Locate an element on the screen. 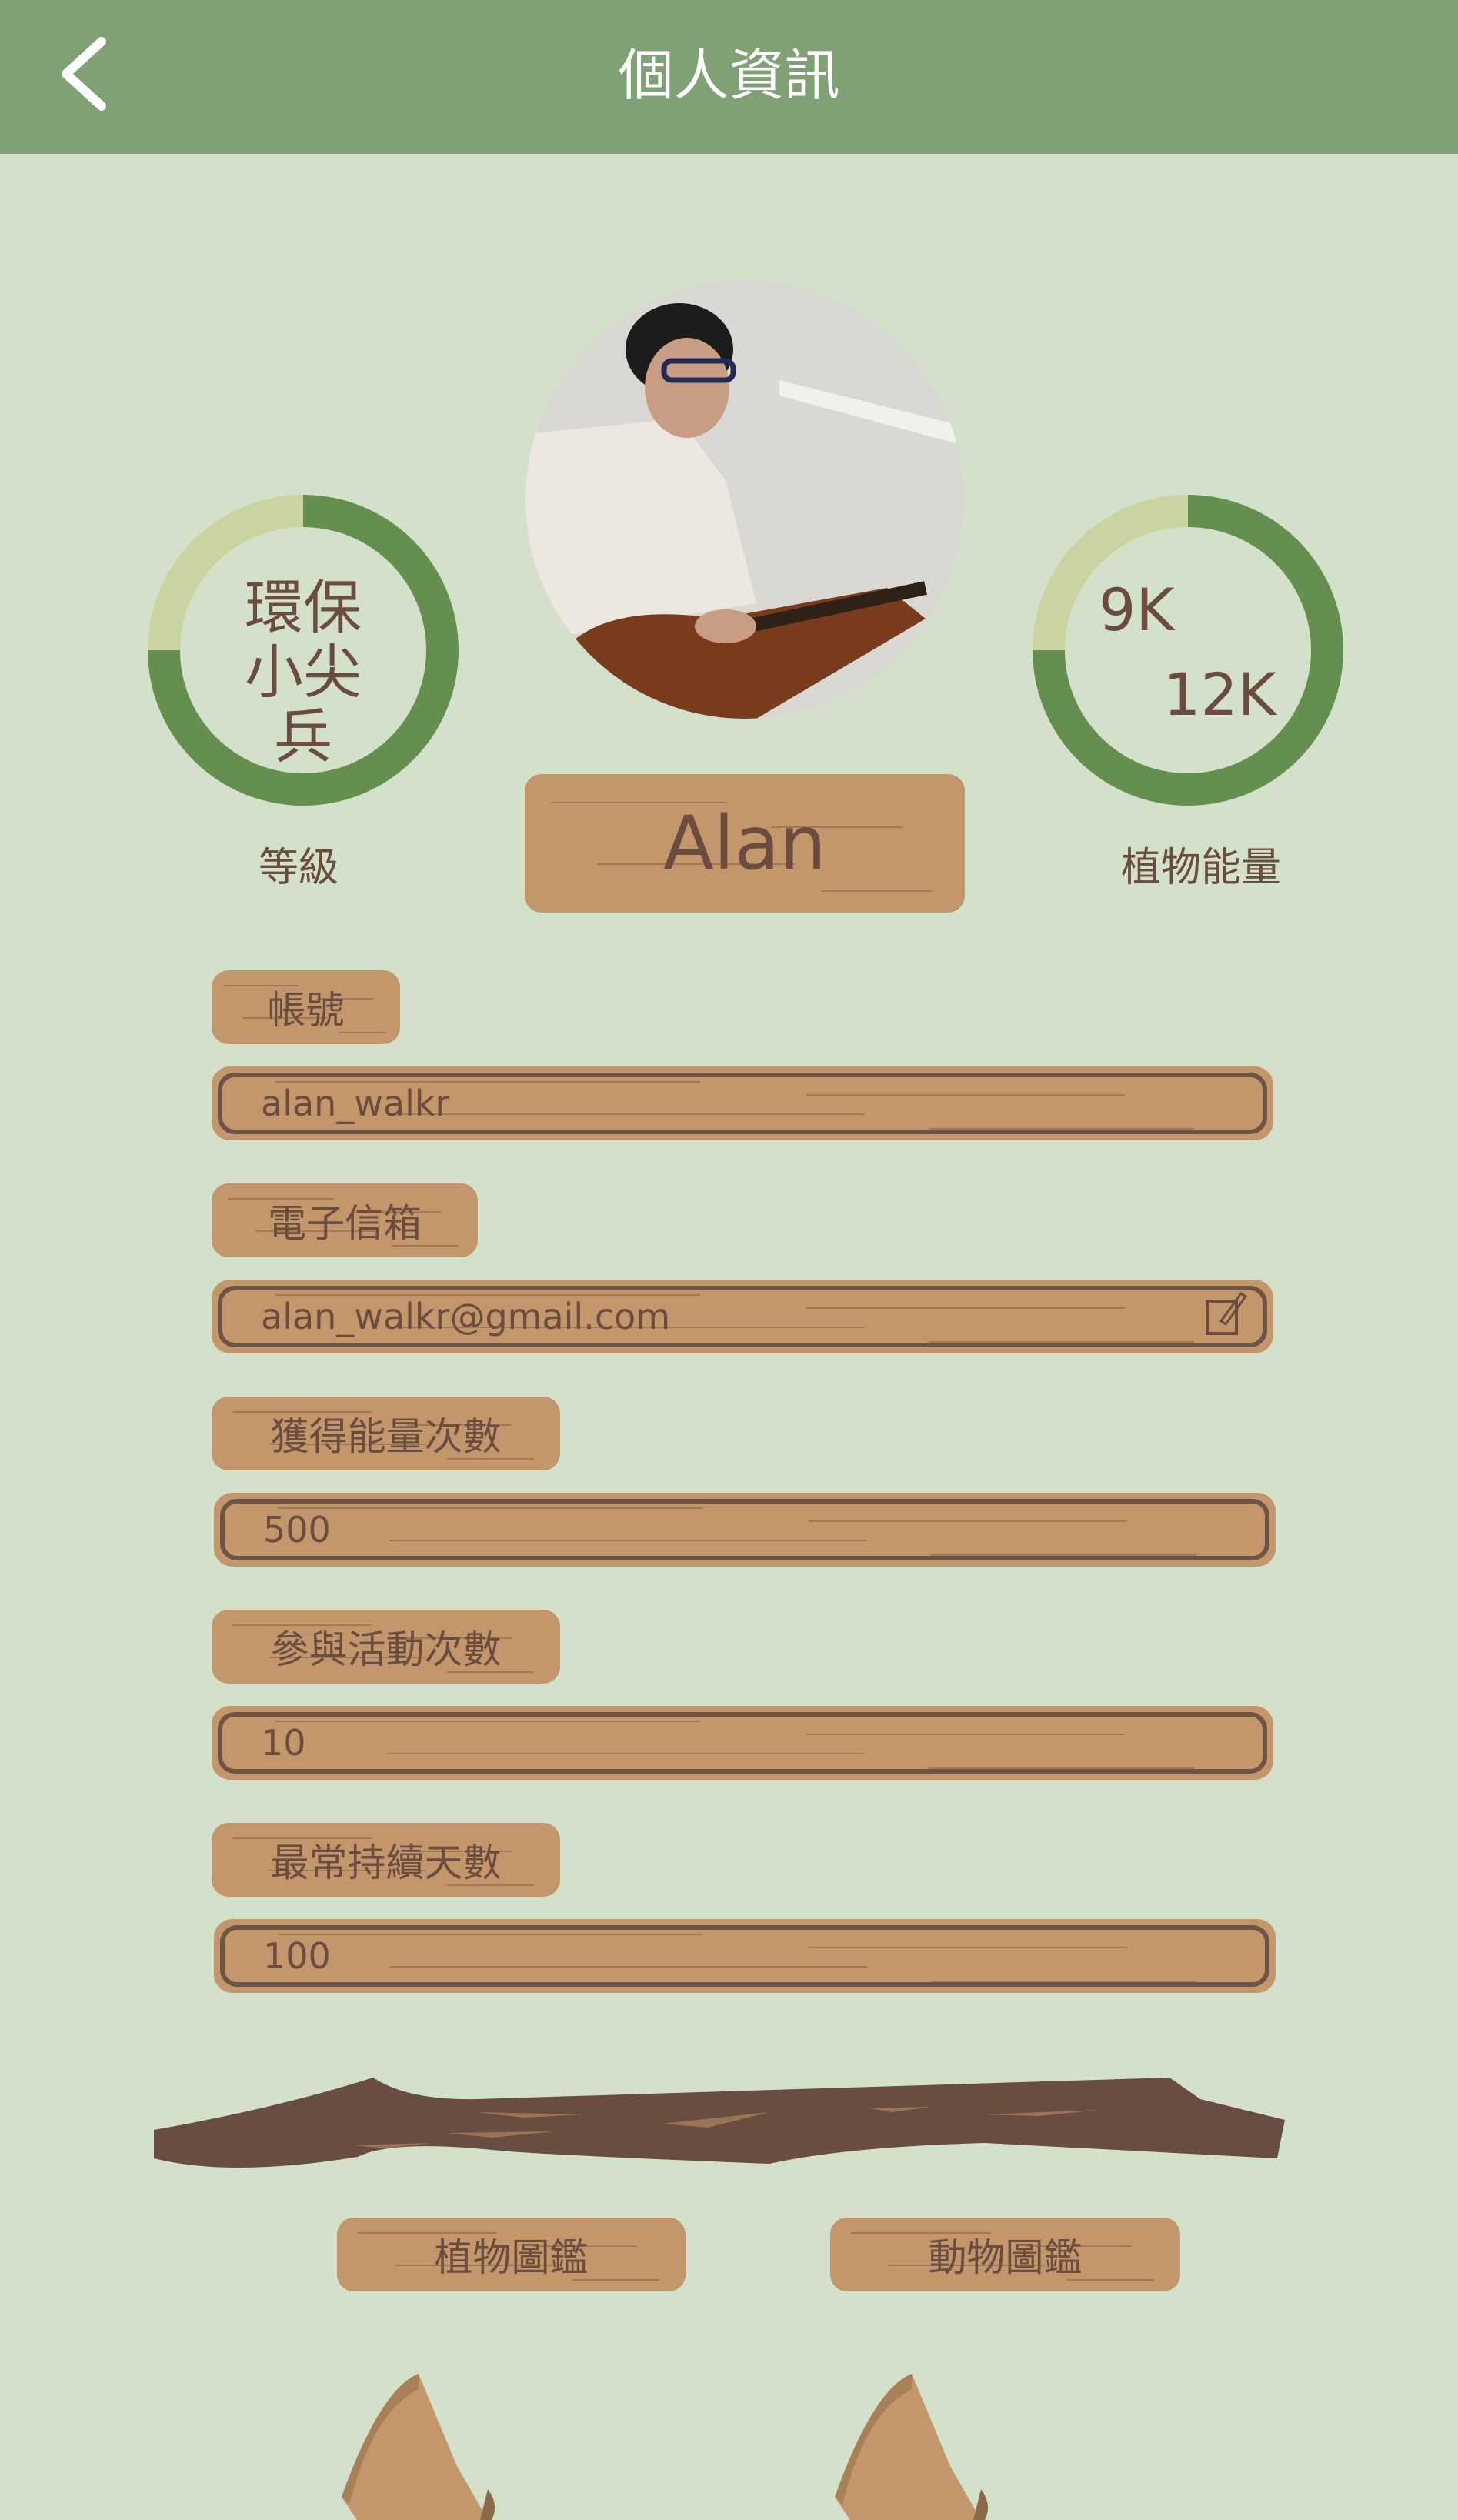 The width and height of the screenshot is (1458, 2520). chevron-left-icon is located at coordinates (84, 74).